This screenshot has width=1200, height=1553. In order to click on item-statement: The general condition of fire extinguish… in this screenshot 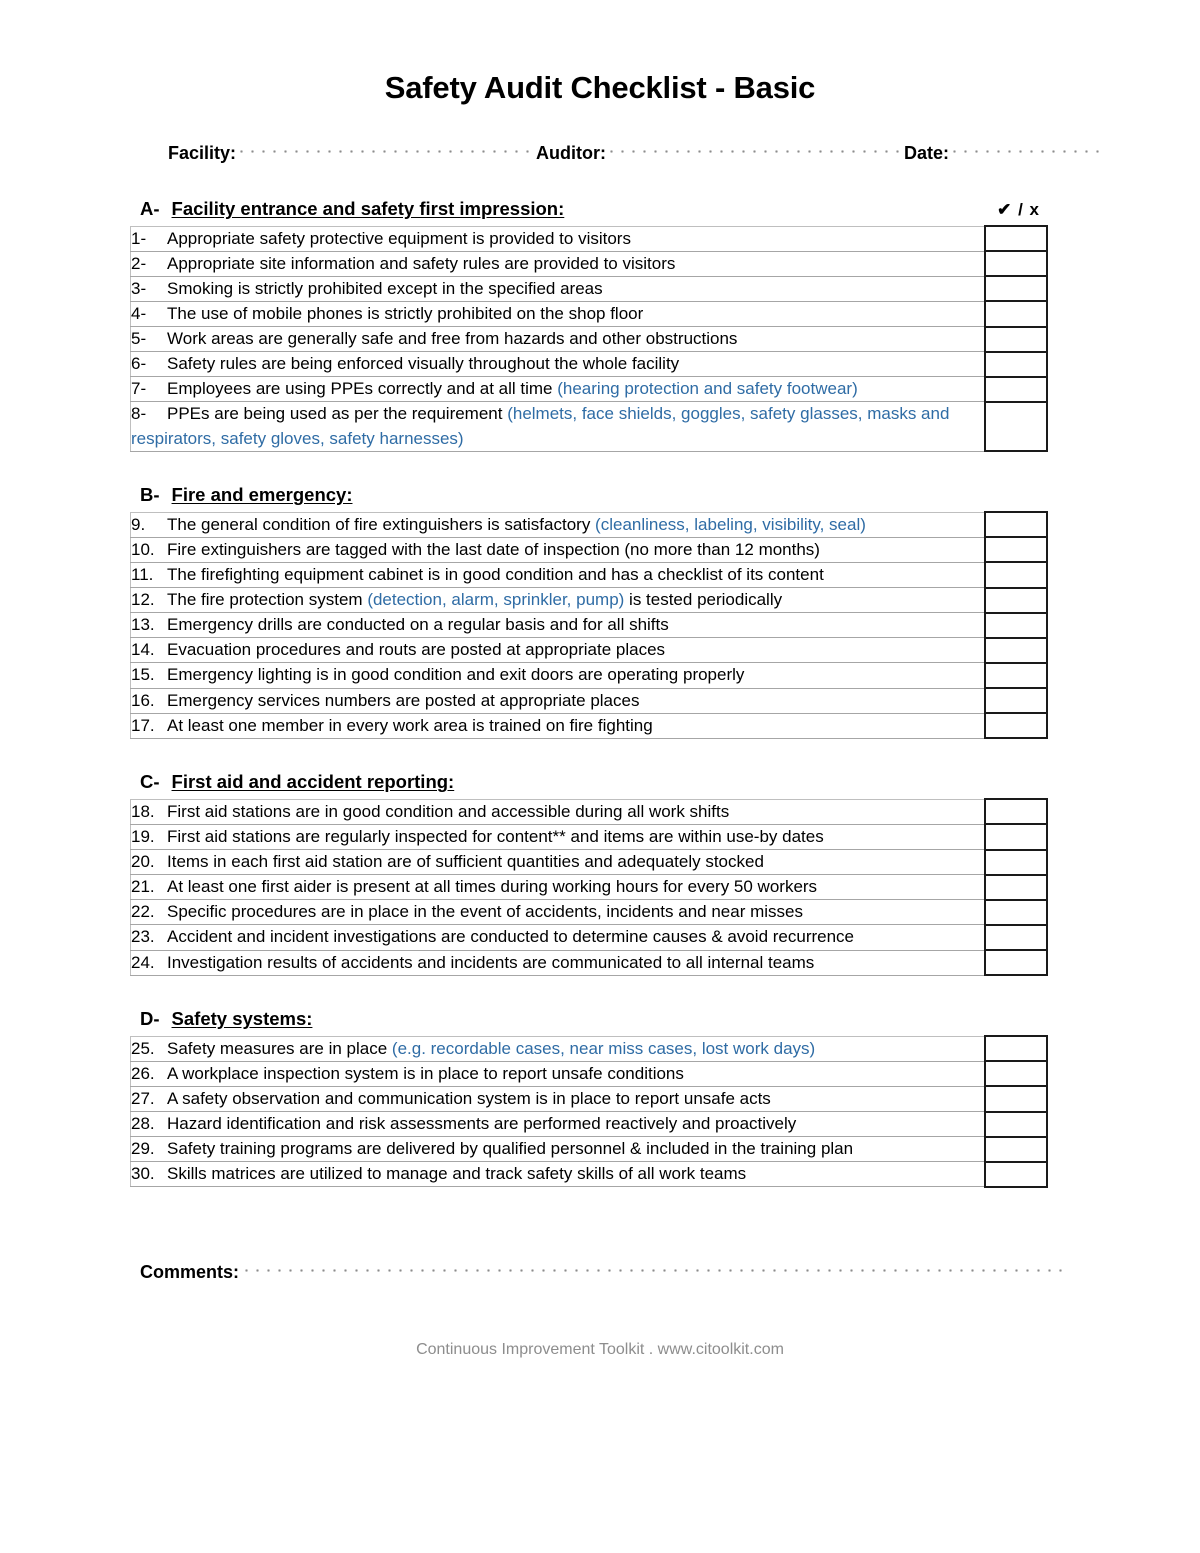, I will do `click(381, 524)`.